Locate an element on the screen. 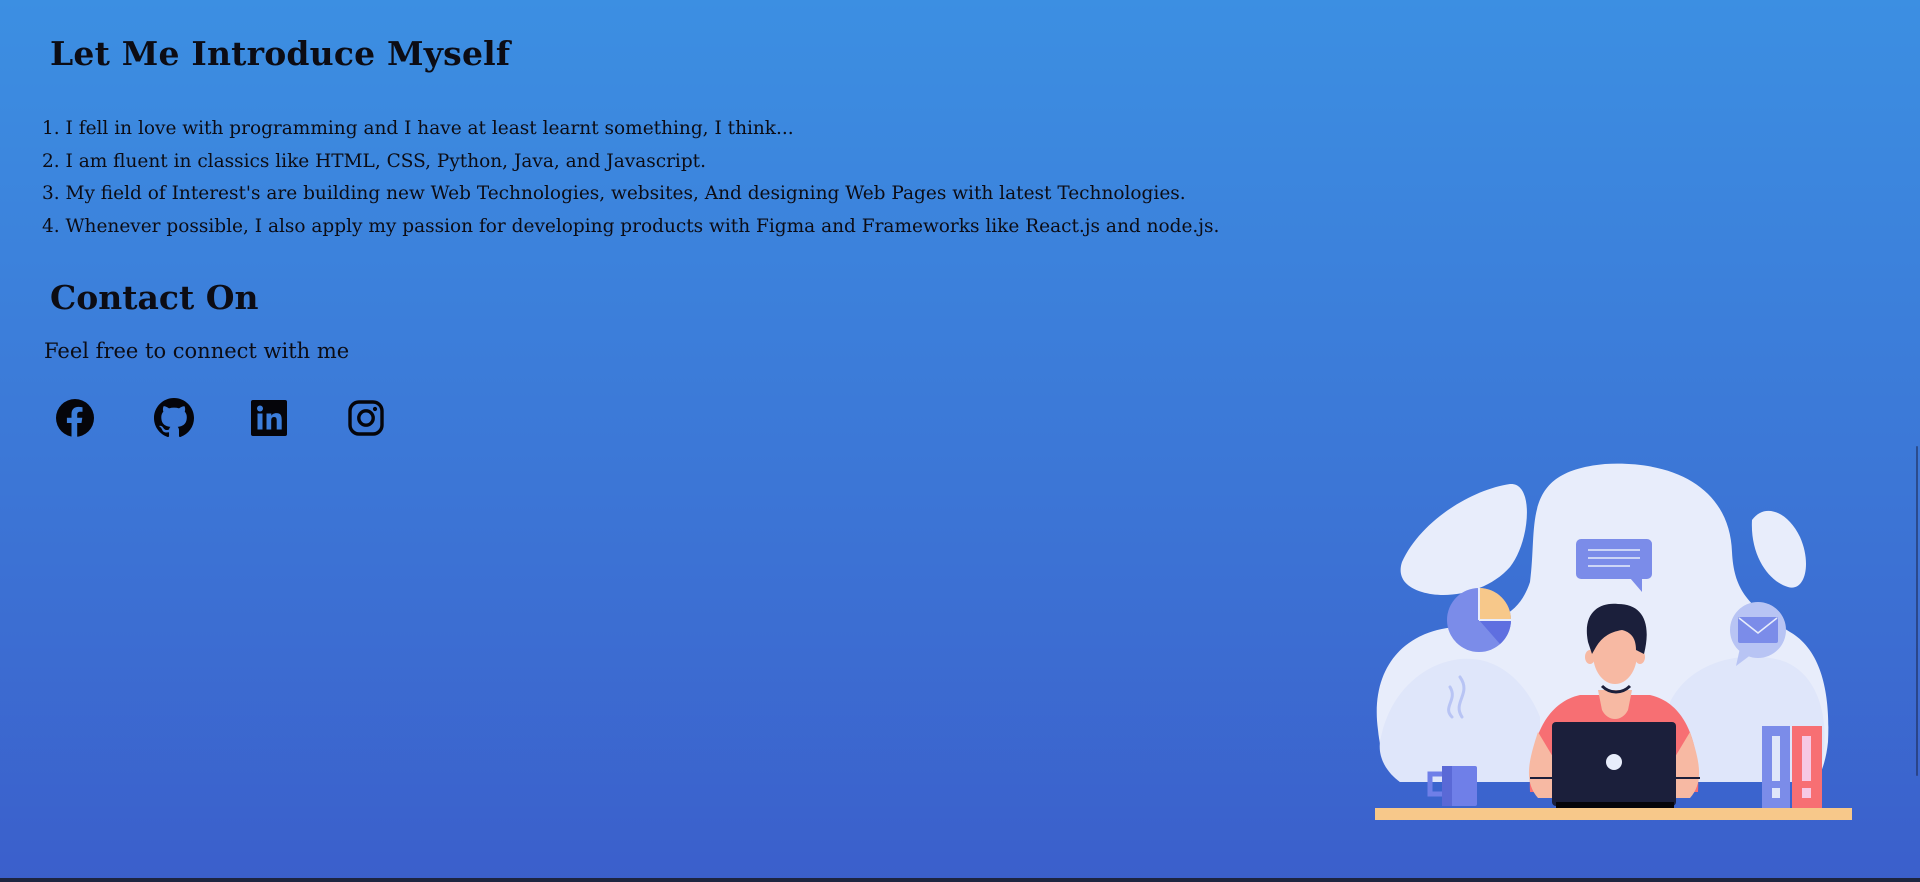 This screenshot has height=882, width=1920. facebook-icon is located at coordinates (75, 418).